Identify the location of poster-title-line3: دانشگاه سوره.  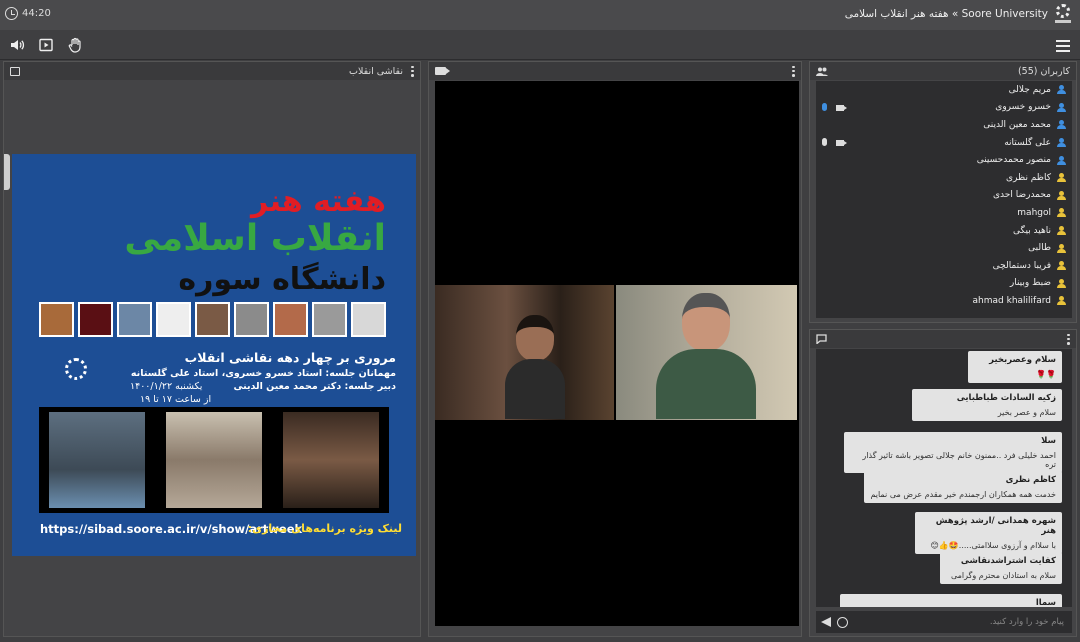
(282, 279).